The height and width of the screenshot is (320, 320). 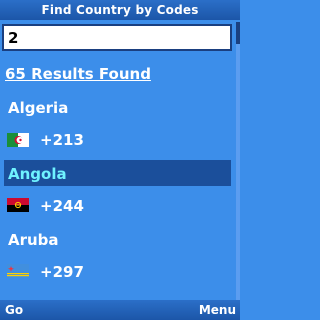 I want to click on aruba-flag-icon, so click(x=18, y=271).